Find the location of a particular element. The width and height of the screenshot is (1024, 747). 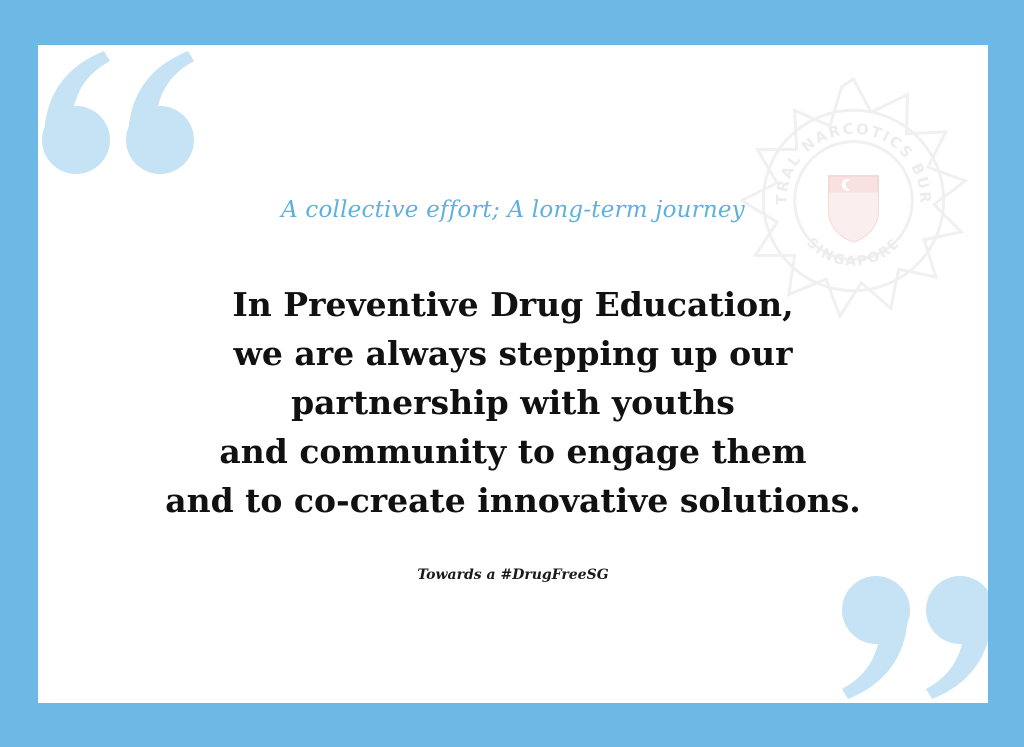

subtitle: A collective effort; A long-term journey is located at coordinates (513, 210).